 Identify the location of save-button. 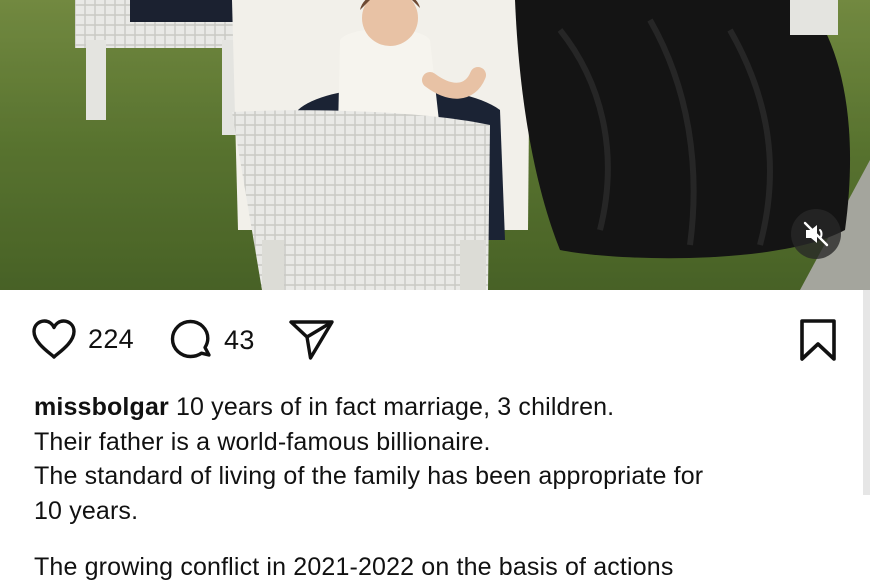
(818, 340).